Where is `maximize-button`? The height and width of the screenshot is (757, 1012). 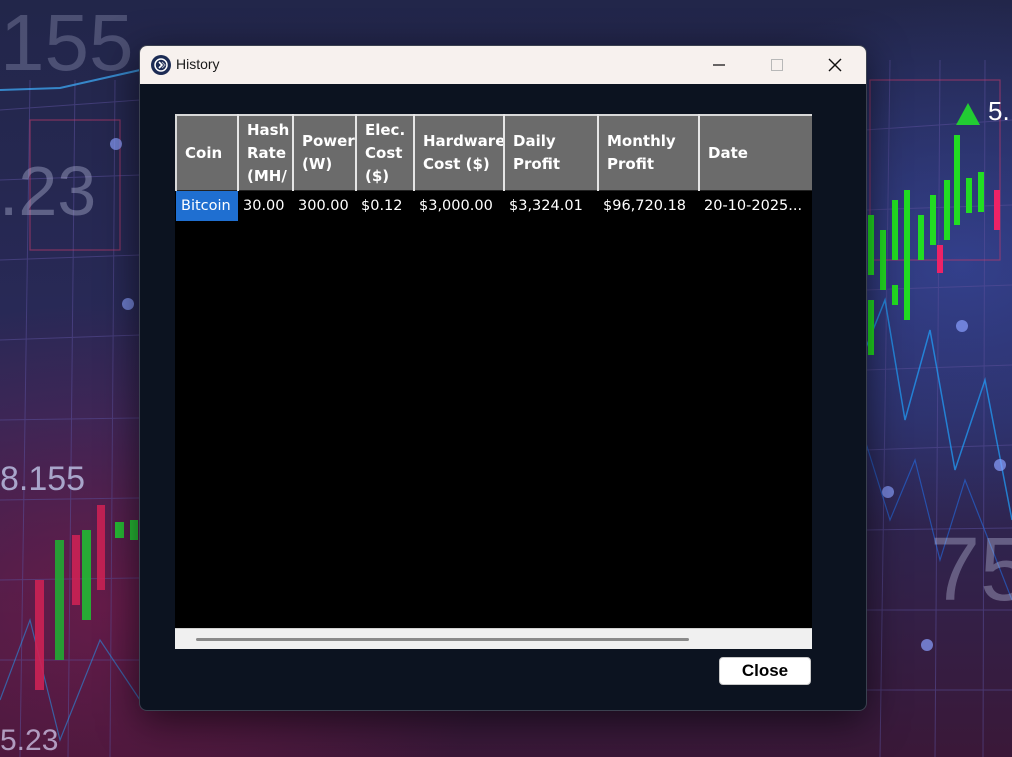
maximize-button is located at coordinates (777, 65).